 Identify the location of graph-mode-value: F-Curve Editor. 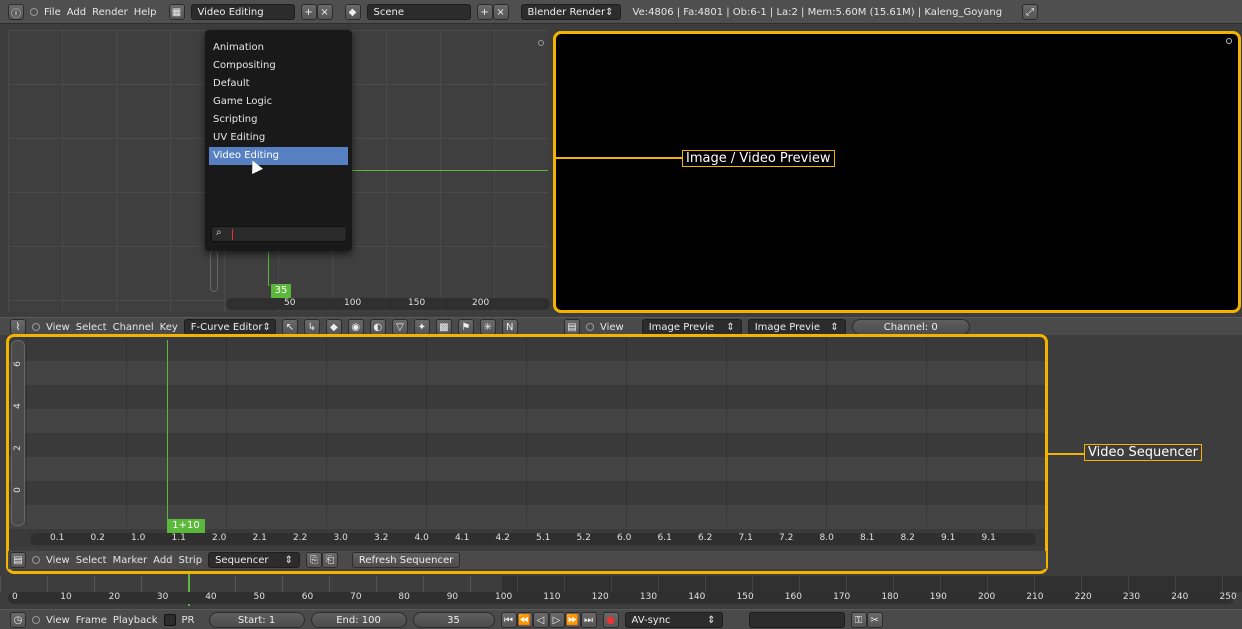
(226, 327).